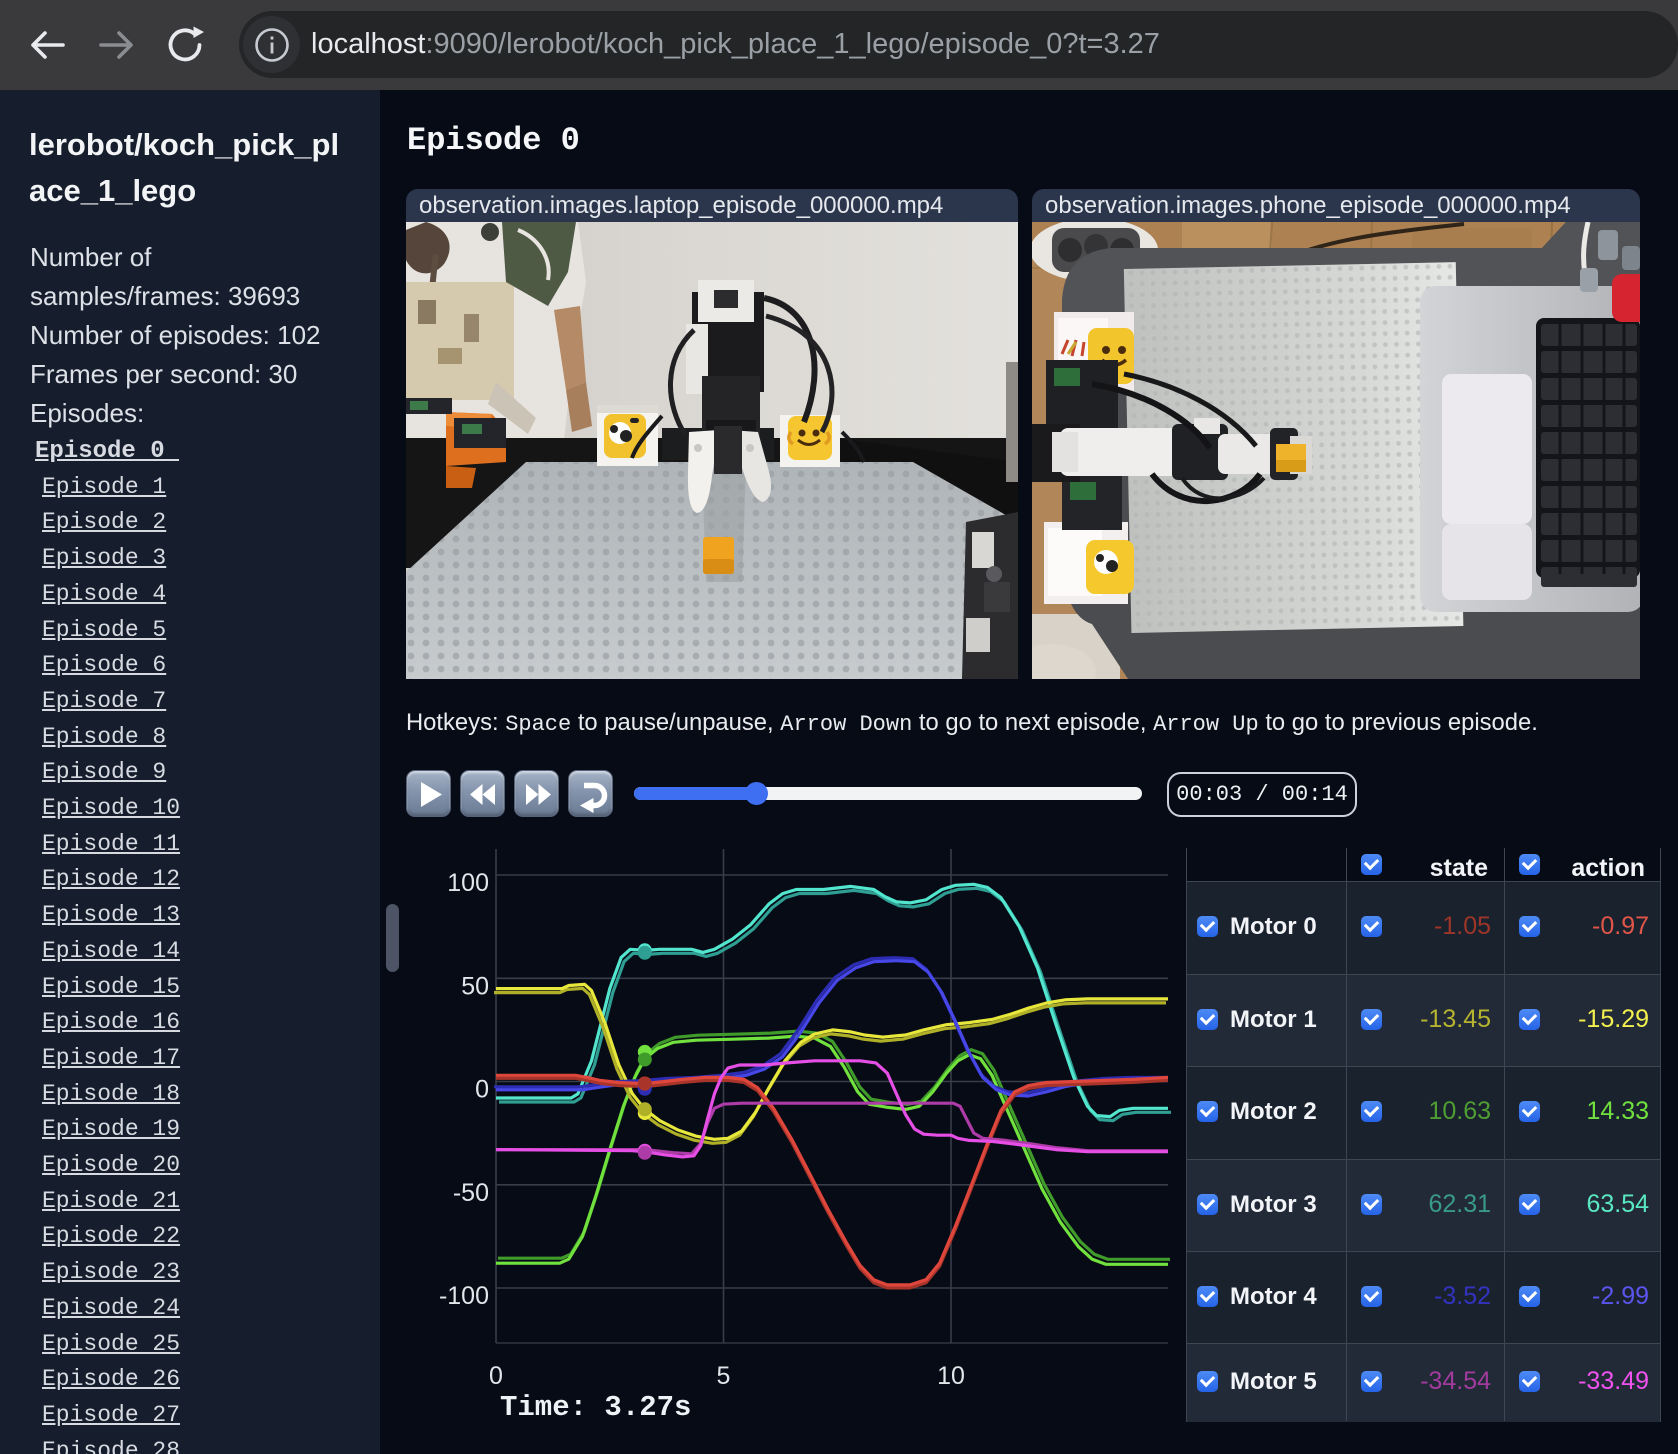 The width and height of the screenshot is (1678, 1454). What do you see at coordinates (471, 1193) in the screenshot?
I see `svg-text: -50` at bounding box center [471, 1193].